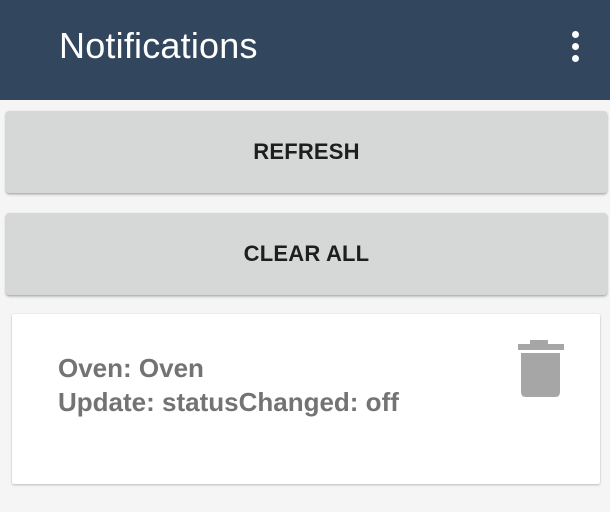 The width and height of the screenshot is (610, 512). Describe the element at coordinates (158, 45) in the screenshot. I see `page-title: Notifications` at that location.